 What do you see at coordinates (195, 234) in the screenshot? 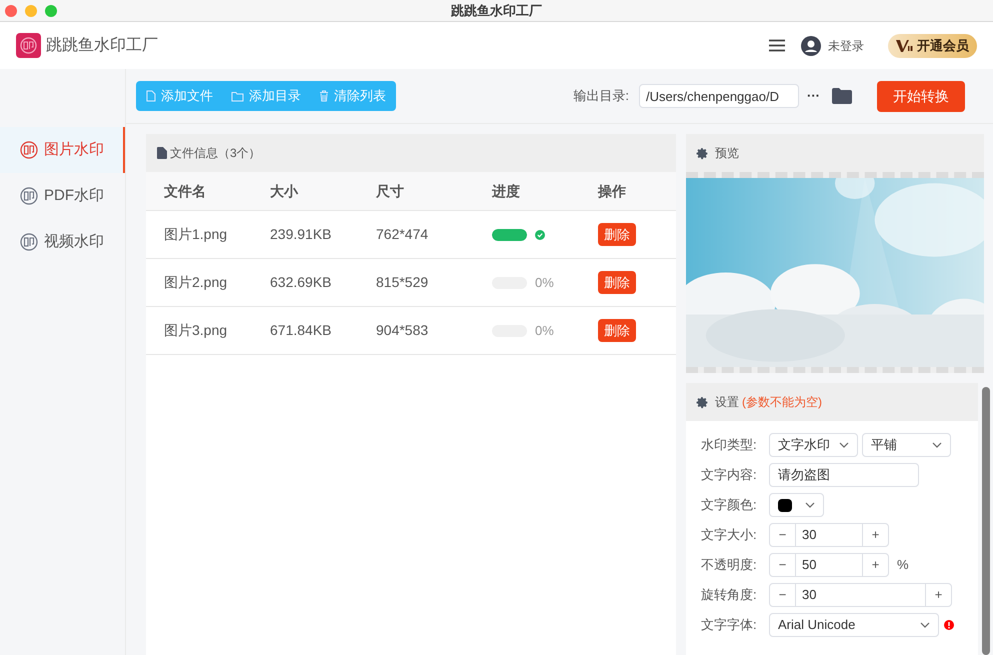
I see `table-cell-text: 图片1.png` at bounding box center [195, 234].